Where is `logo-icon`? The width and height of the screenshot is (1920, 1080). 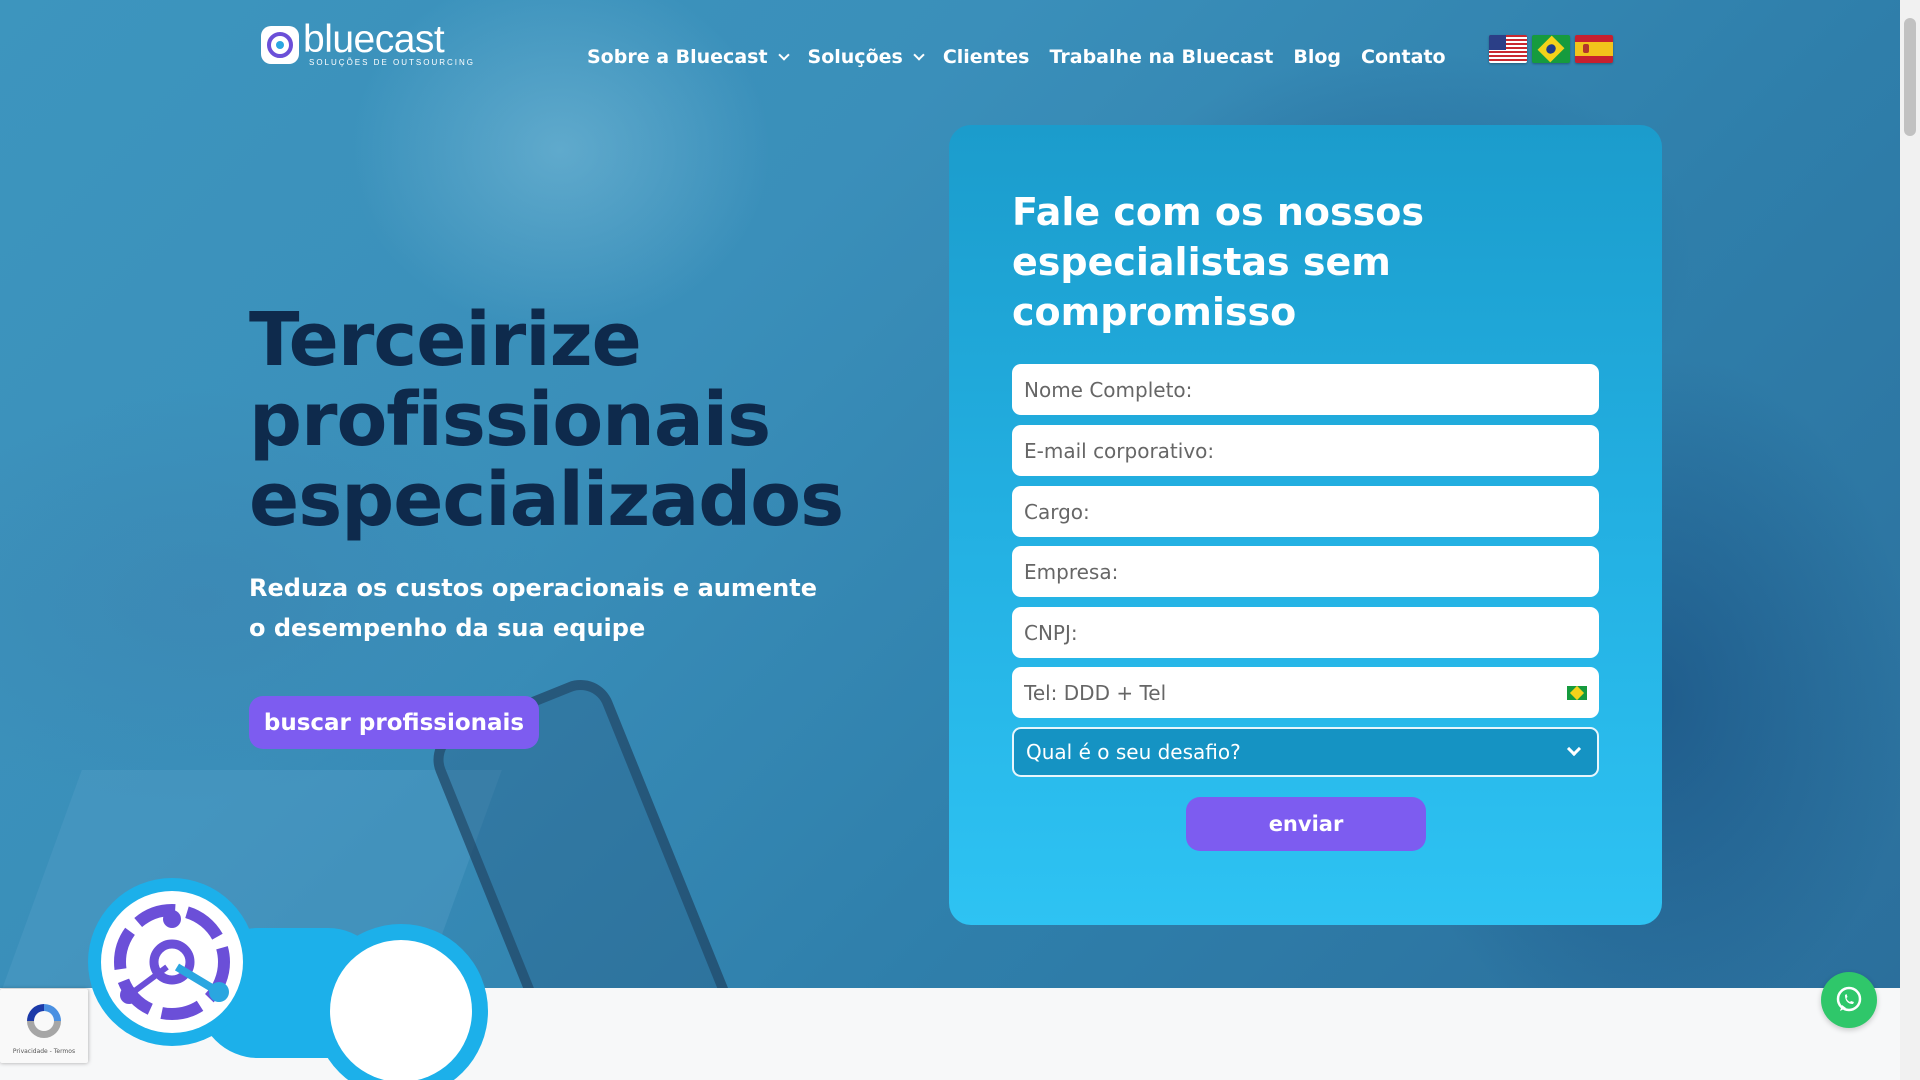 logo-icon is located at coordinates (280, 44).